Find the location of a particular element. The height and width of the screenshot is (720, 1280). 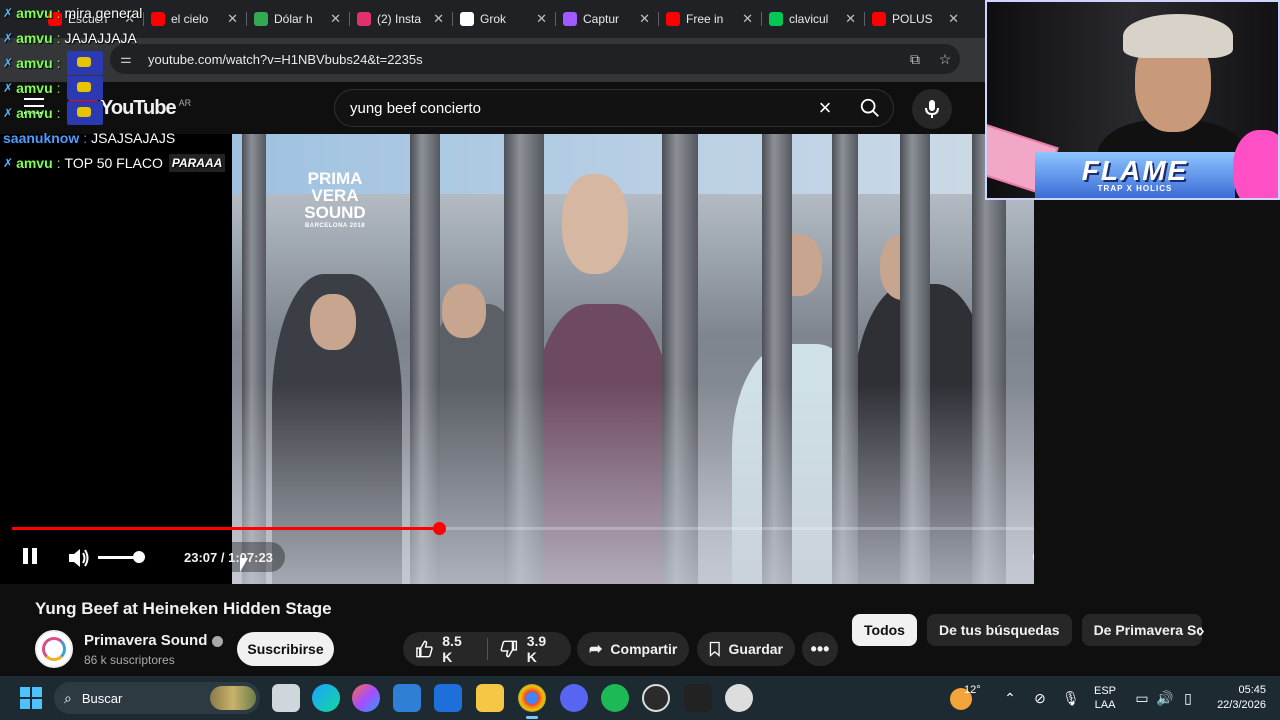

search-input: yung beef concierto is located at coordinates (576, 108).